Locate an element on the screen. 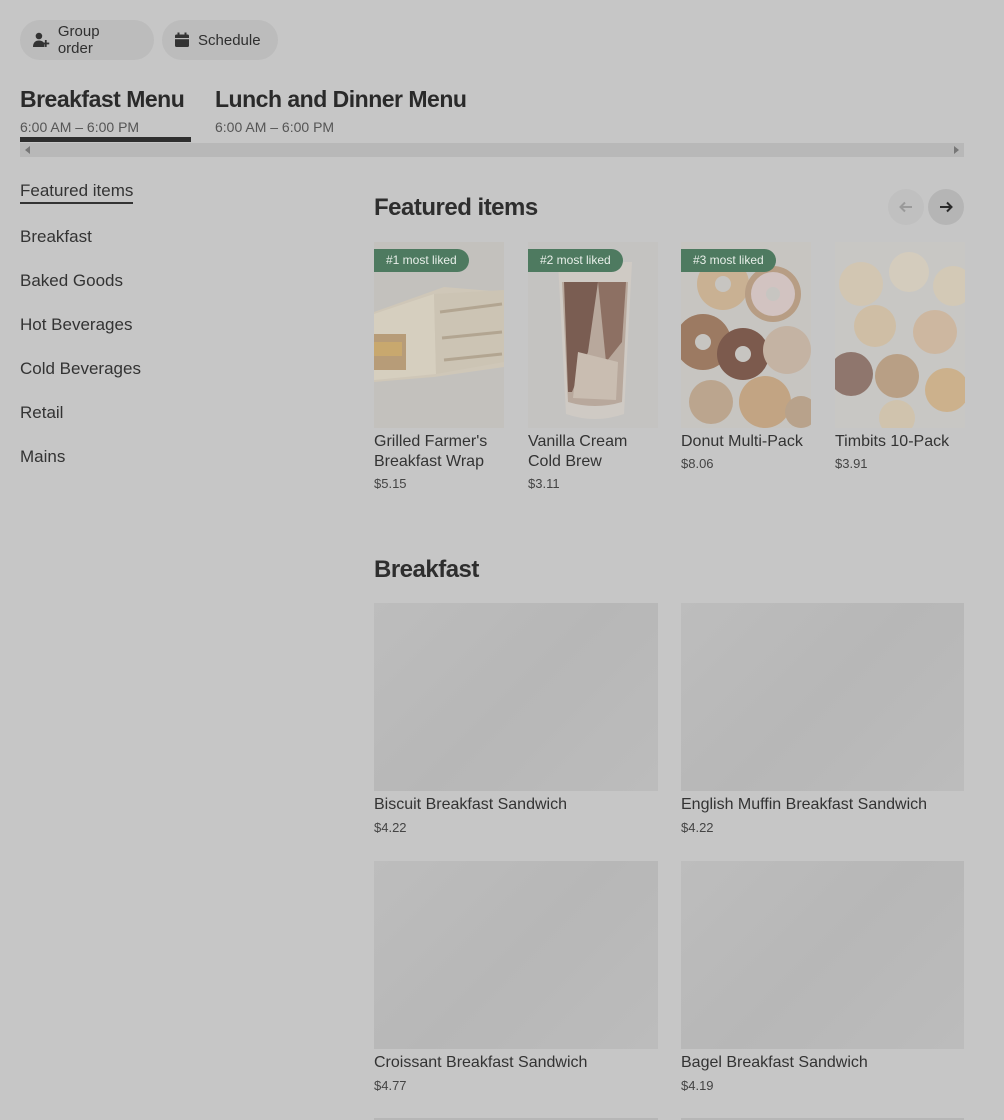 Image resolution: width=1004 pixels, height=1120 pixels. menu-item-card: Bagel Breakfast Sandwich $4.19 is located at coordinates (822, 977).